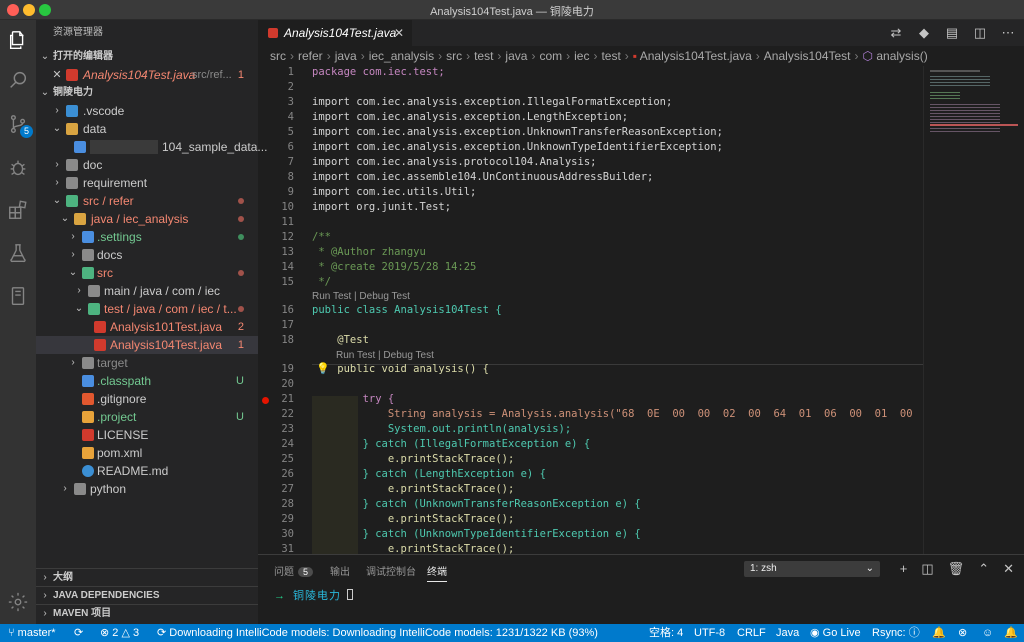 This screenshot has height=642, width=1024. What do you see at coordinates (787, 633) in the screenshot?
I see `language-status: Java` at bounding box center [787, 633].